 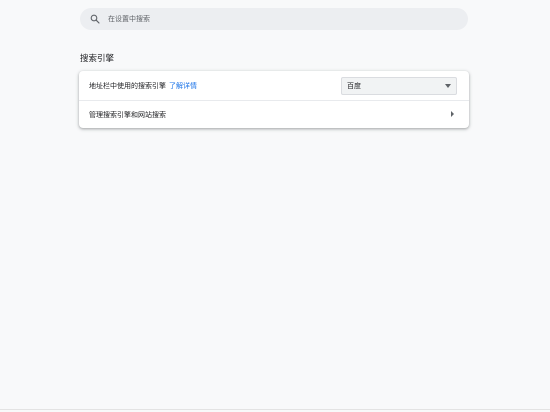 What do you see at coordinates (127, 114) in the screenshot?
I see `manage-search-engines-label: 管理搜索引擎和网站搜索` at bounding box center [127, 114].